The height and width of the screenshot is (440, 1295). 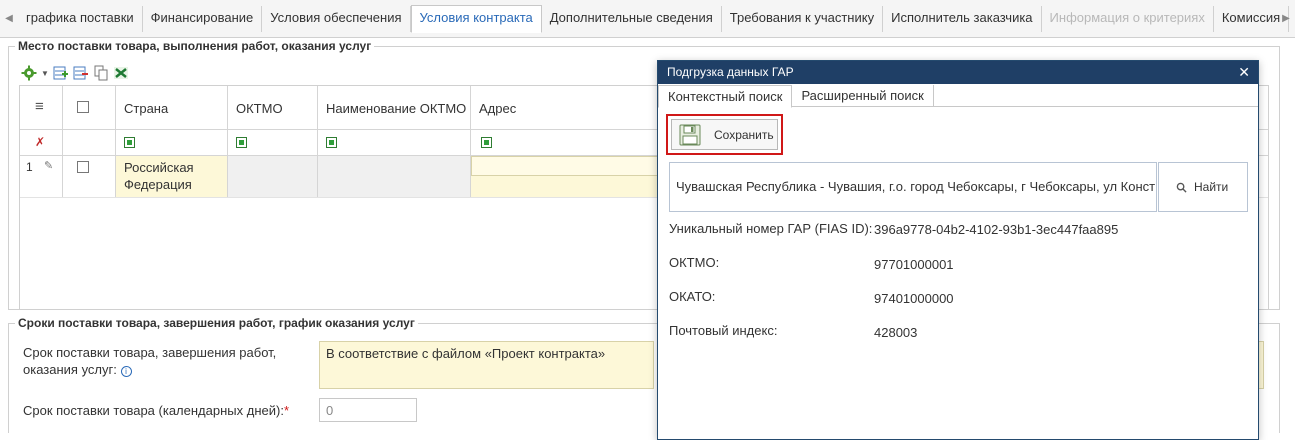 What do you see at coordinates (286, 410) in the screenshot?
I see `required-mark: *` at bounding box center [286, 410].